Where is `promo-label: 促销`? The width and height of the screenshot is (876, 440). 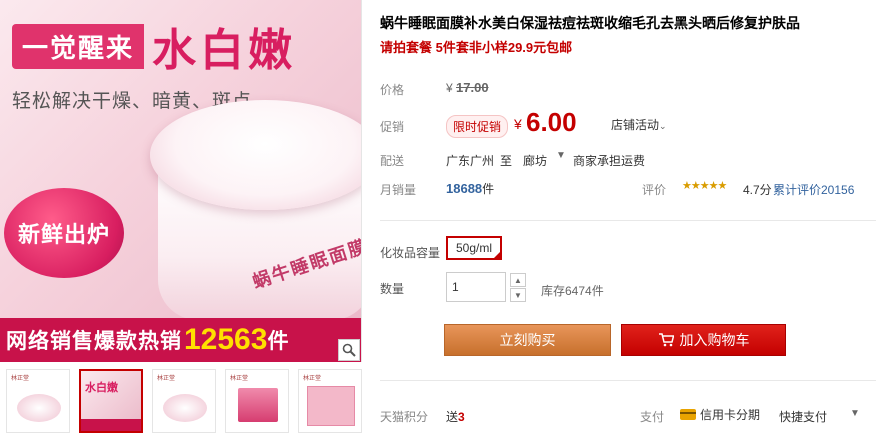 promo-label: 促销 is located at coordinates (392, 127).